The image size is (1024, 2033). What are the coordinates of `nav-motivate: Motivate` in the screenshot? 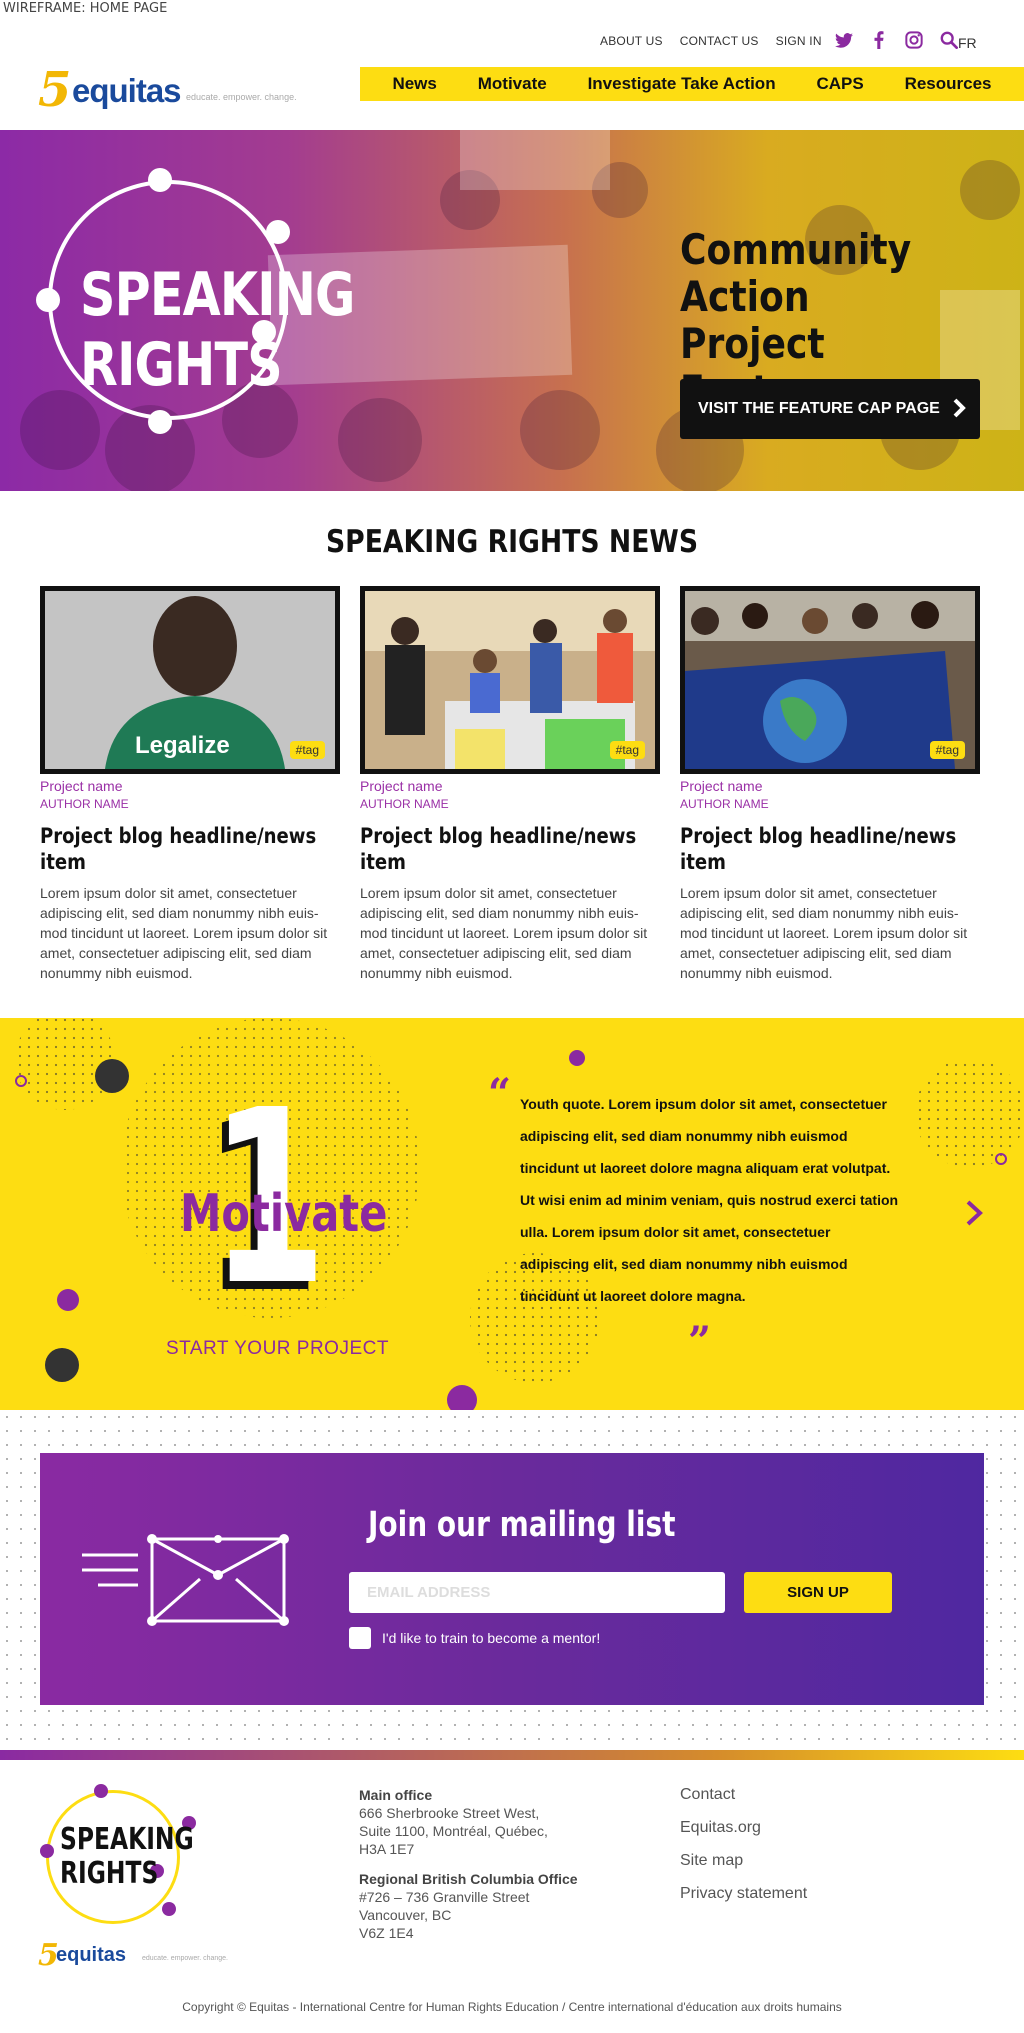 It's located at (512, 84).